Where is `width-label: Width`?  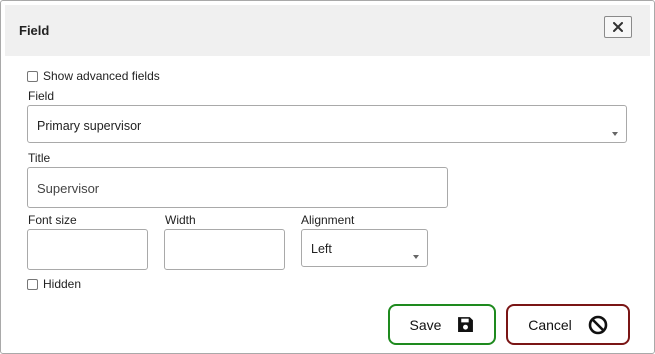
width-label: Width is located at coordinates (180, 220).